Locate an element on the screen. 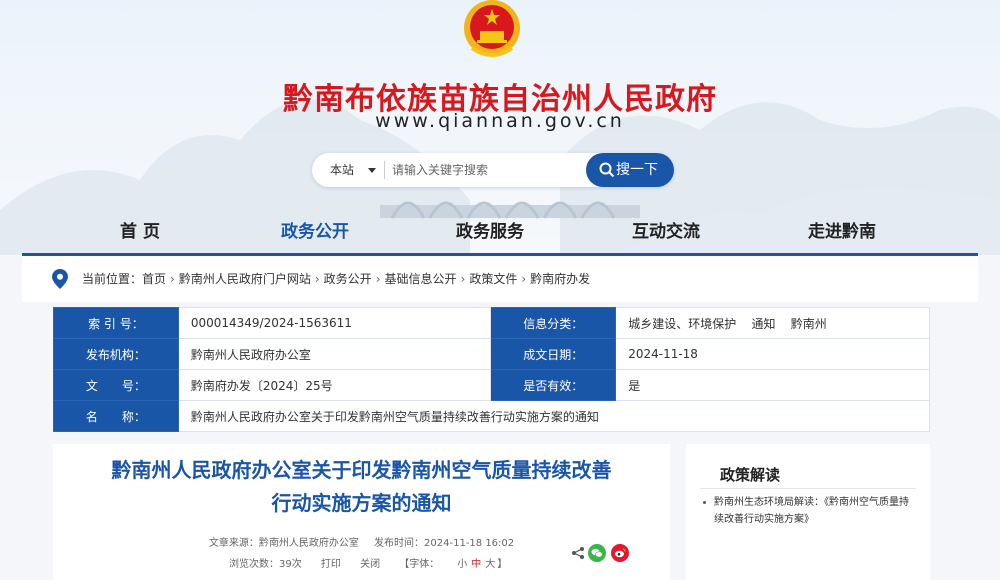  article-tools: 浏览次数：39次 打印 关闭 【字体： 小中大】 is located at coordinates (376, 562).